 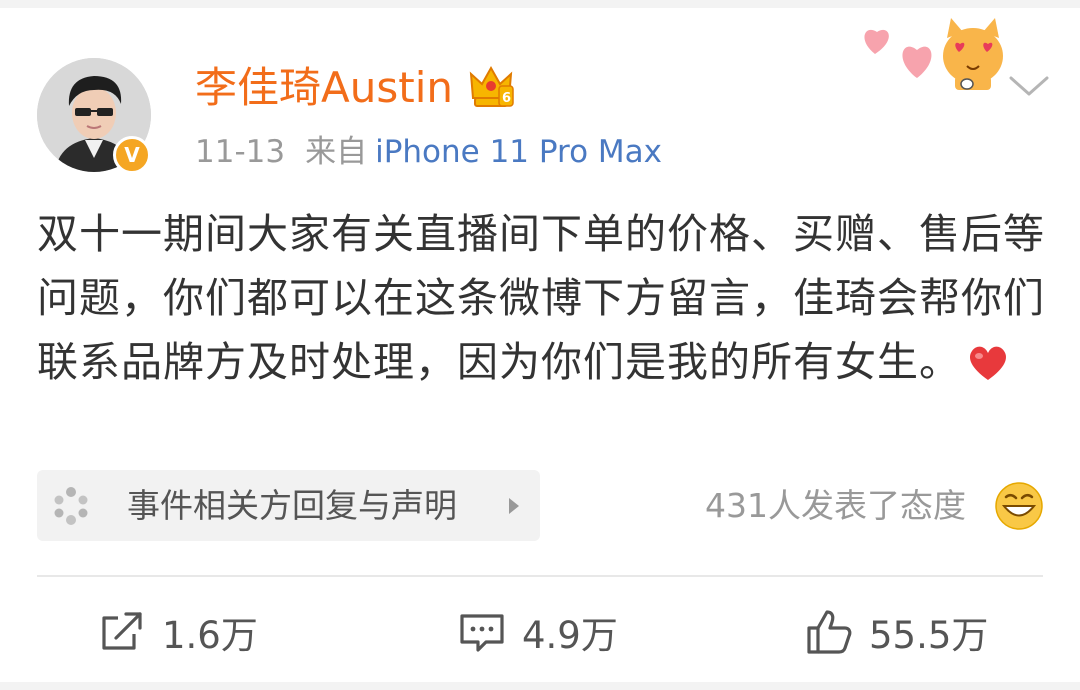 I want to click on divider, so click(x=540, y=576).